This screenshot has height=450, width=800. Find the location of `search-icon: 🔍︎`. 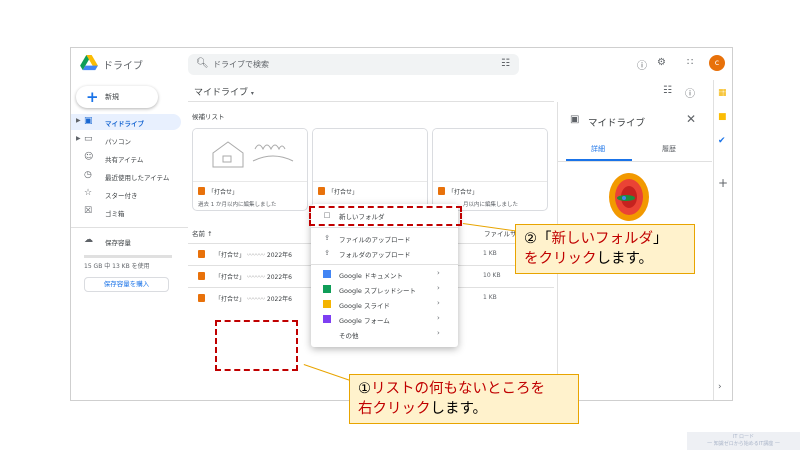

search-icon: 🔍︎ is located at coordinates (202, 63).